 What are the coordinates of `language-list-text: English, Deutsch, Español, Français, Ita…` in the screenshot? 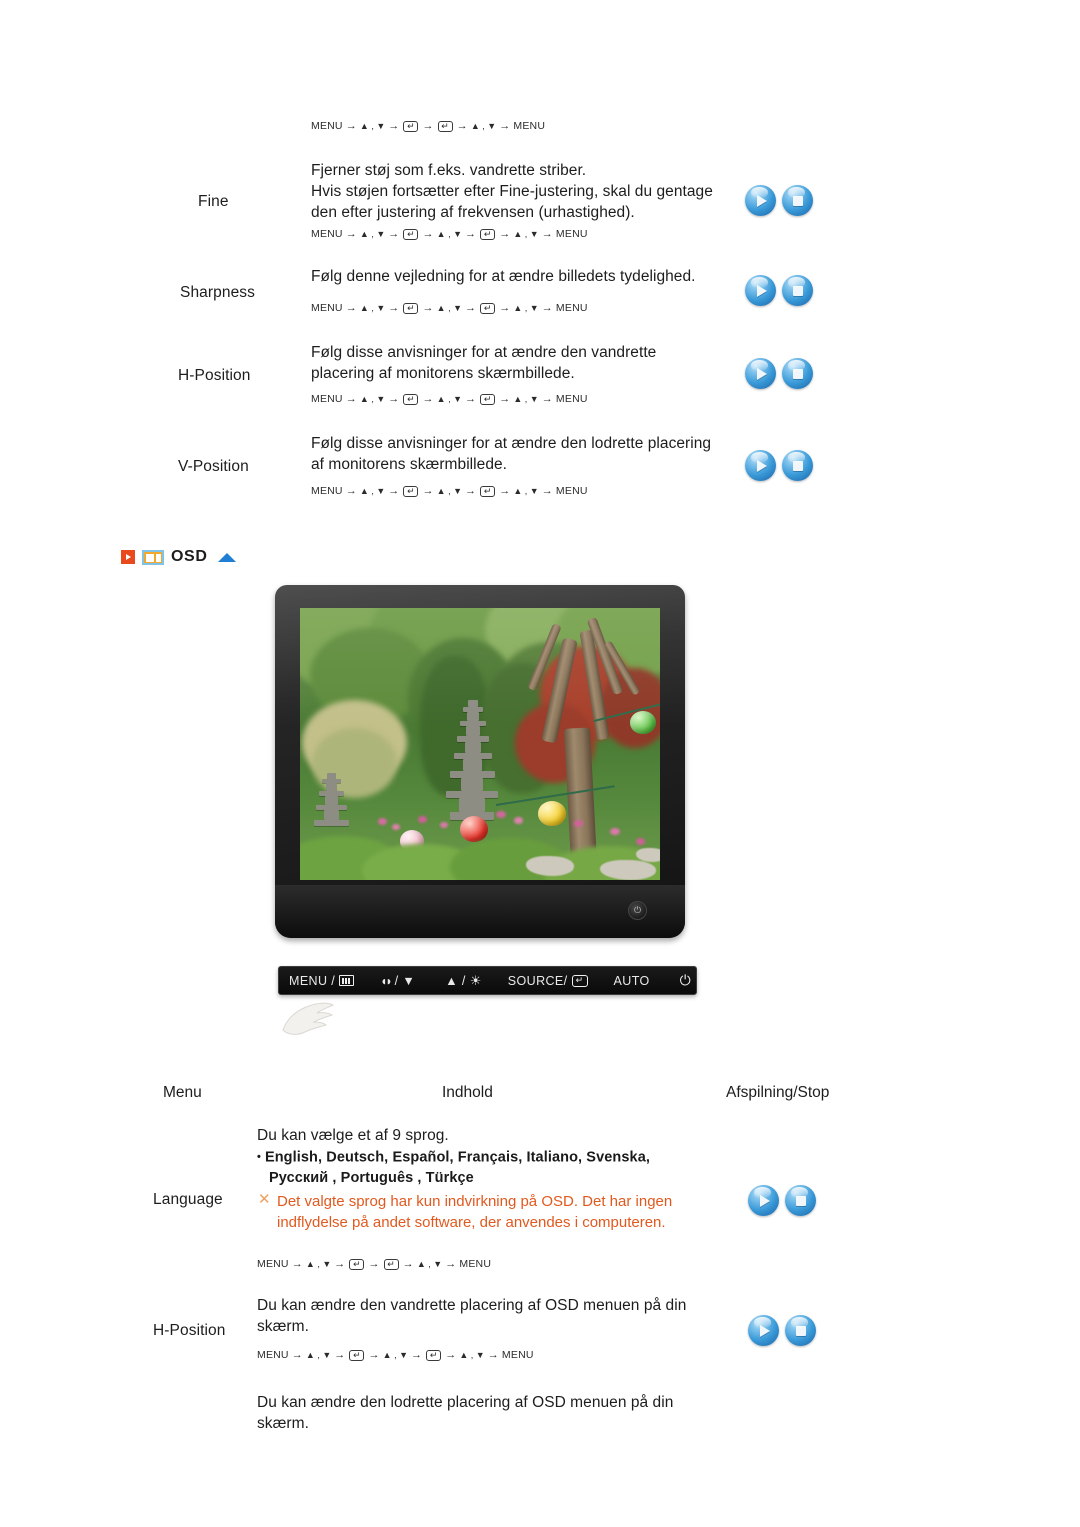 It's located at (457, 1157).